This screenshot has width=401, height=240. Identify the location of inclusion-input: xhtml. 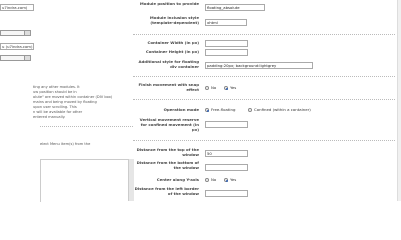
(226, 22).